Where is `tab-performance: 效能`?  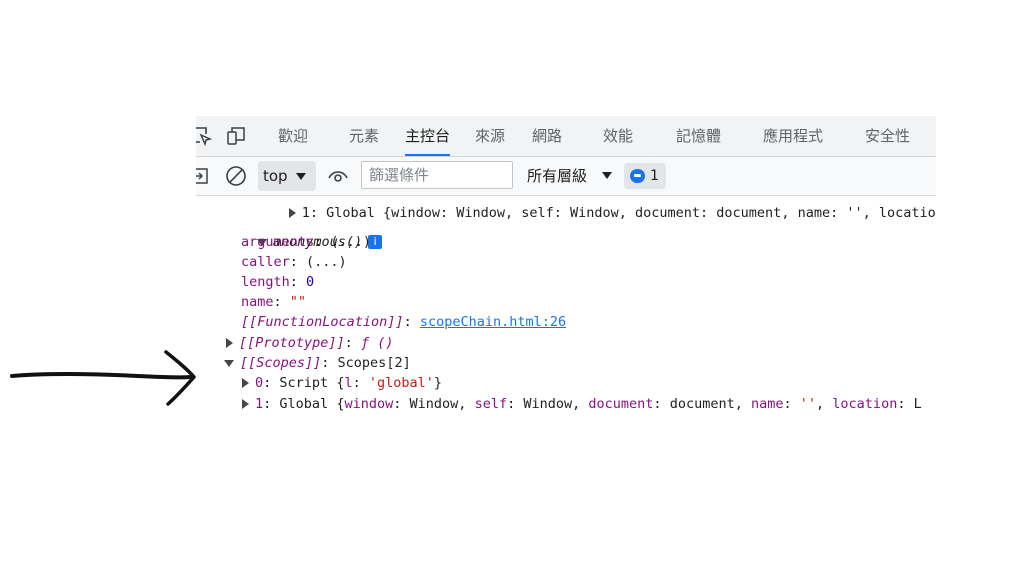
tab-performance: 效能 is located at coordinates (618, 136).